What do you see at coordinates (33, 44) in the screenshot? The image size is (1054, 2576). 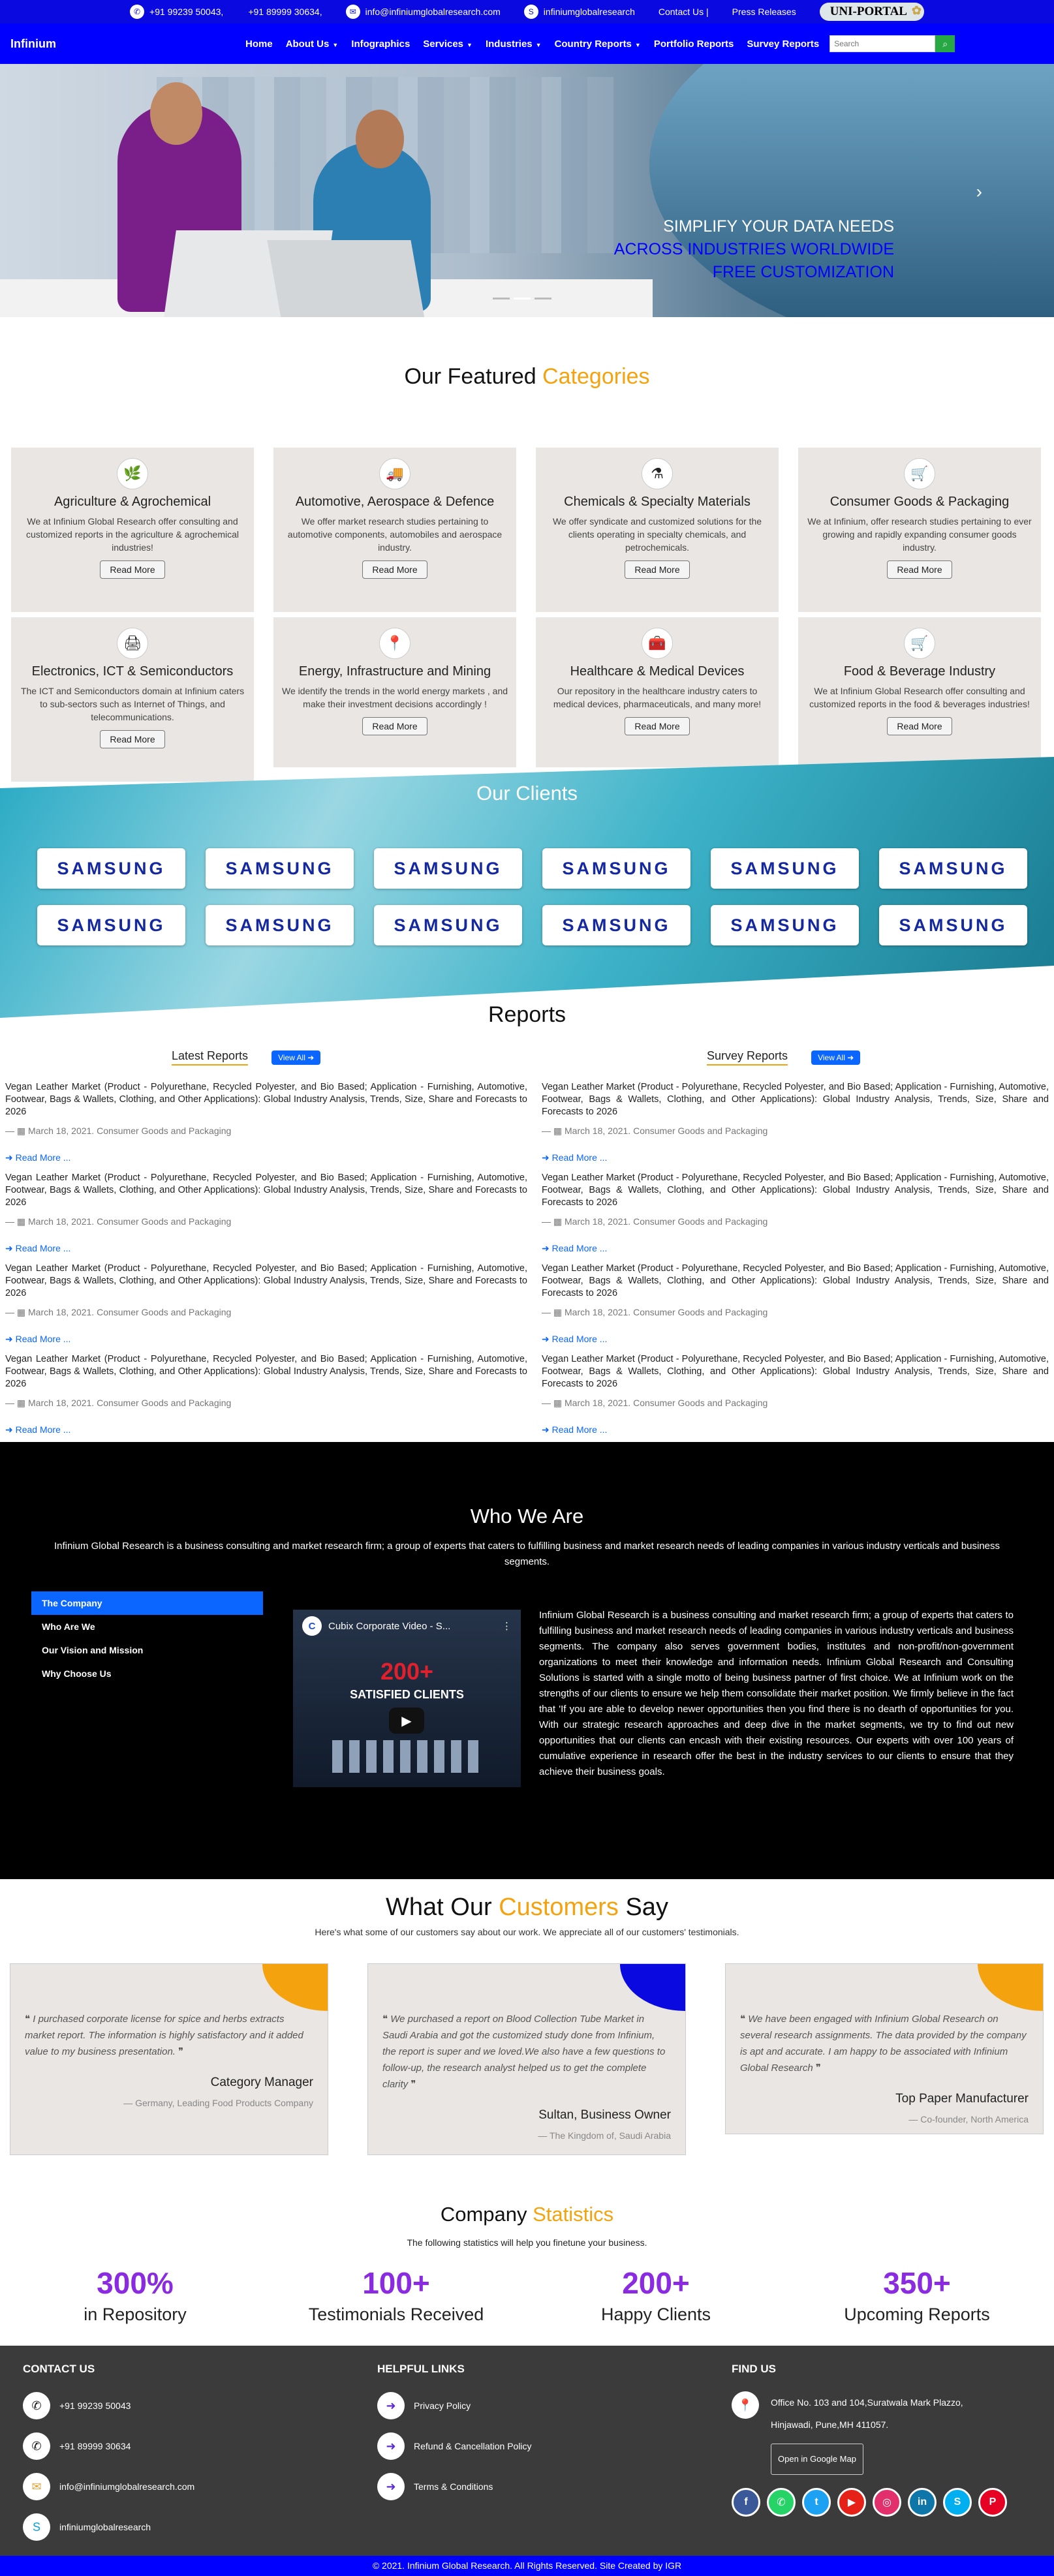 I see `brand-logo: Infinium` at bounding box center [33, 44].